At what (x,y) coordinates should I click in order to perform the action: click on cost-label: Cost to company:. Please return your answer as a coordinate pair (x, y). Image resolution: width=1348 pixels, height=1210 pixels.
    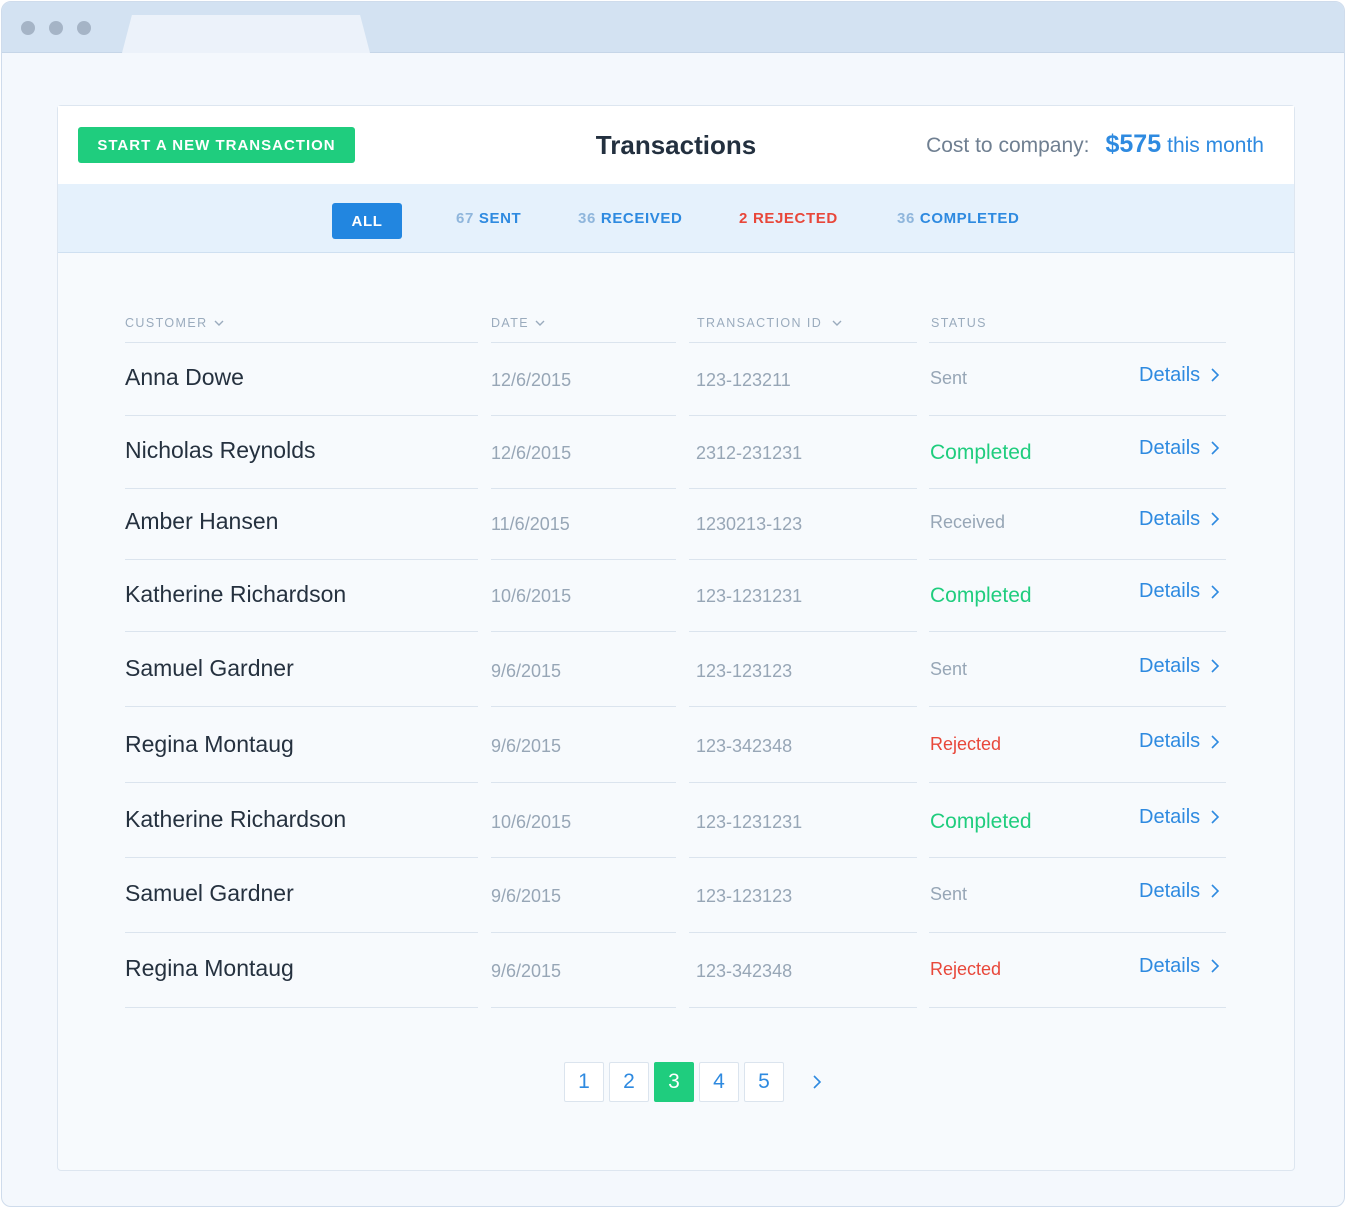
    Looking at the image, I should click on (1008, 145).